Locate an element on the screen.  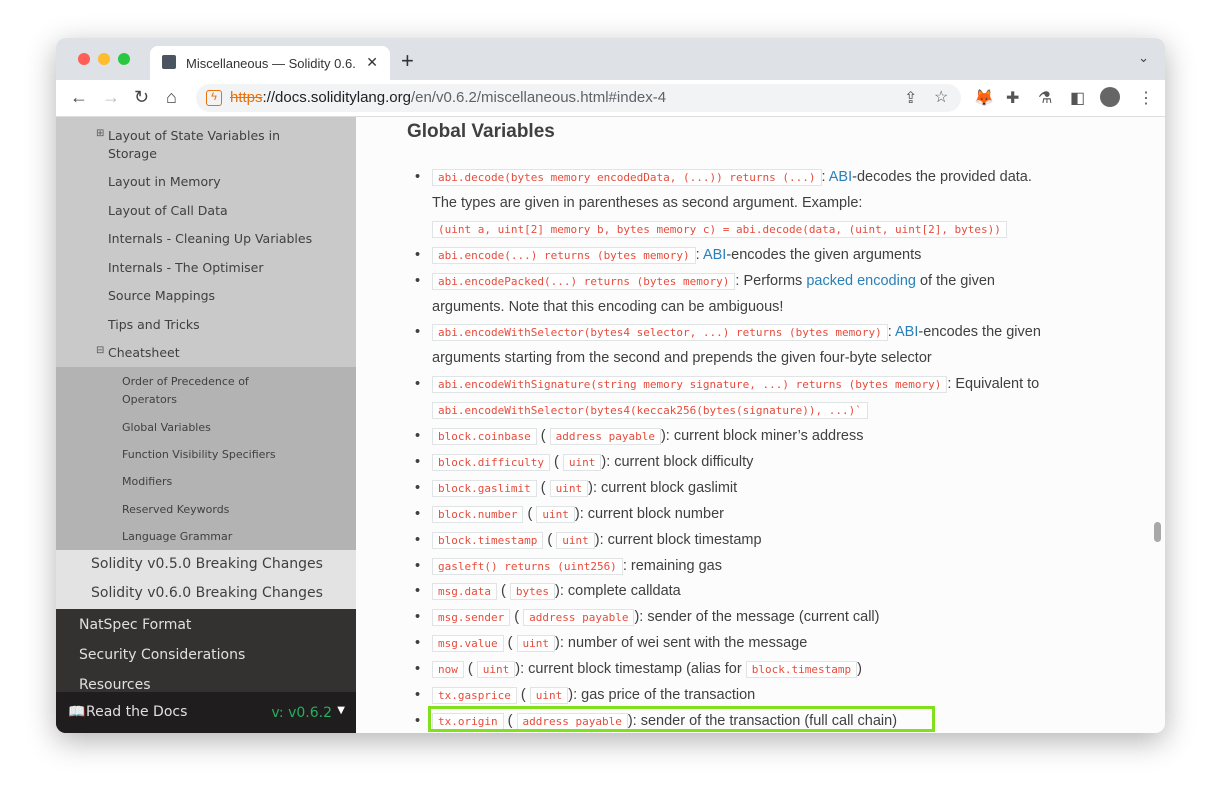
sidebar-item: NatSpec Format is located at coordinates (135, 625).